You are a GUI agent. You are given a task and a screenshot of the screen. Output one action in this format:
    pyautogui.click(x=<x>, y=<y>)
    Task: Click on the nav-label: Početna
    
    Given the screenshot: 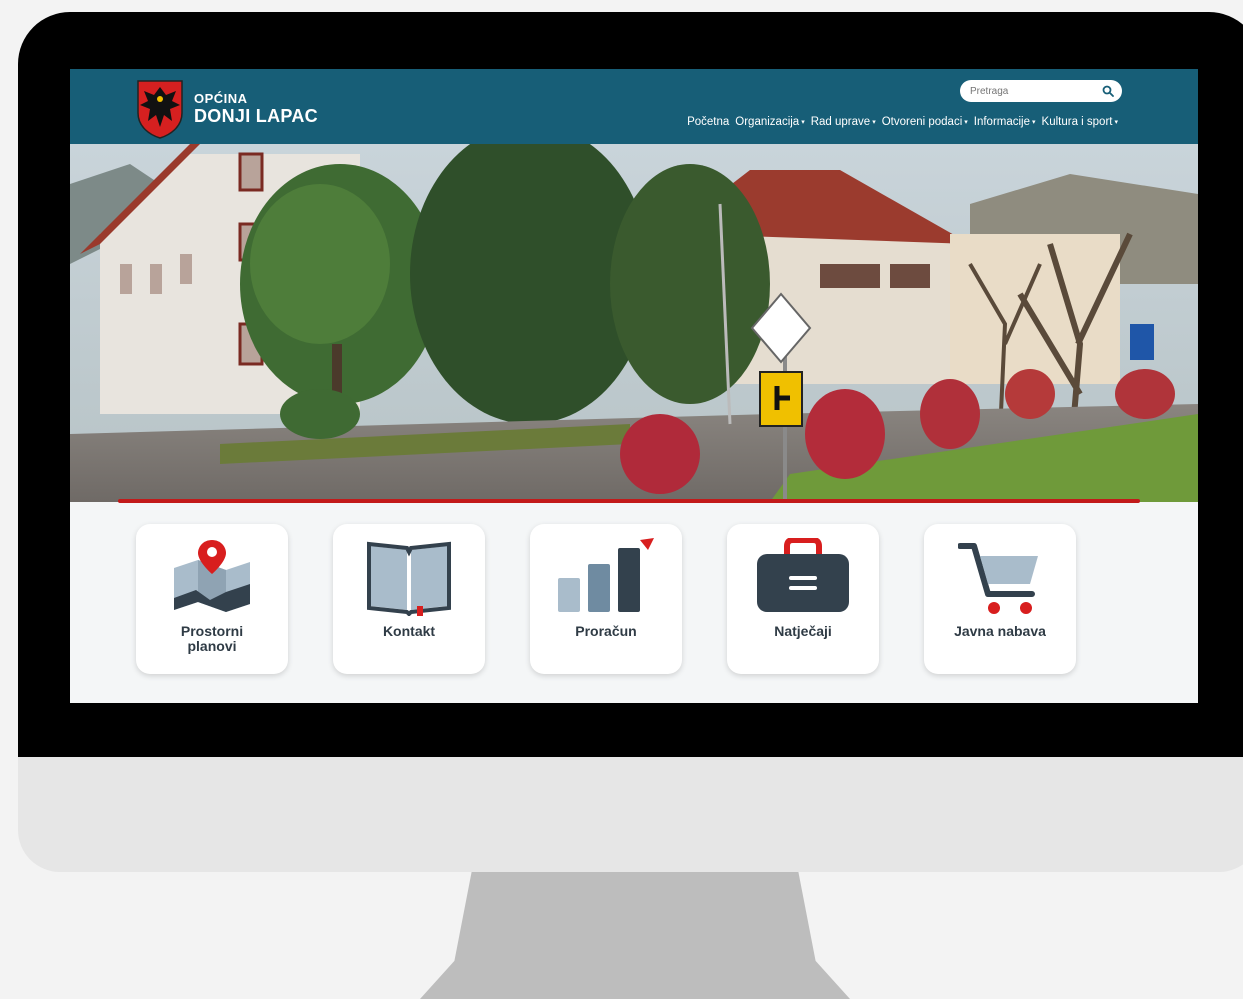 What is the action you would take?
    pyautogui.click(x=708, y=122)
    